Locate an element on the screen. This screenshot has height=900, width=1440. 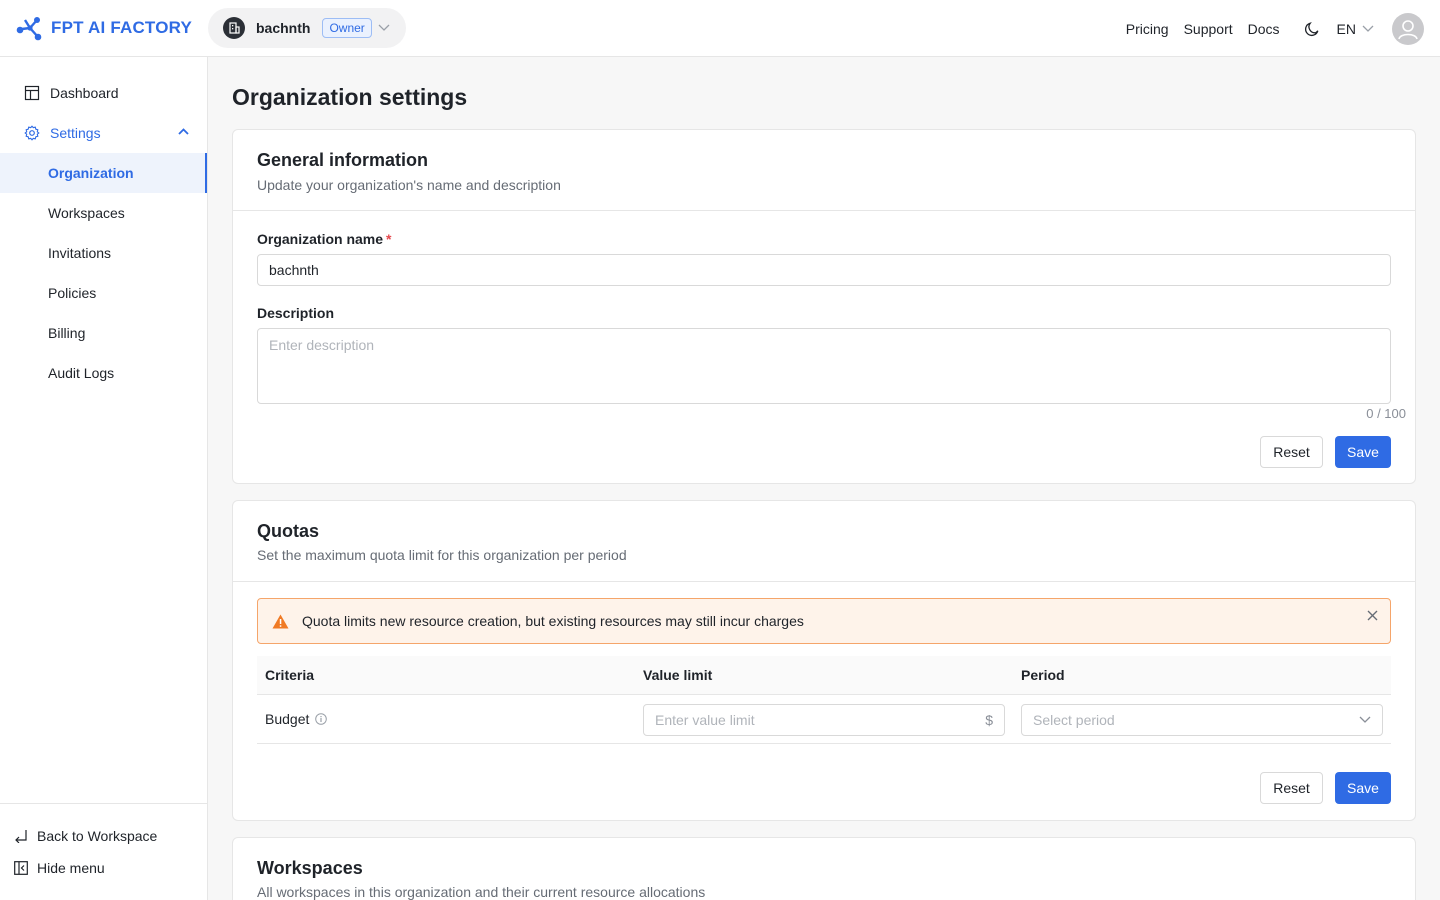
card-title: General information is located at coordinates (343, 160).